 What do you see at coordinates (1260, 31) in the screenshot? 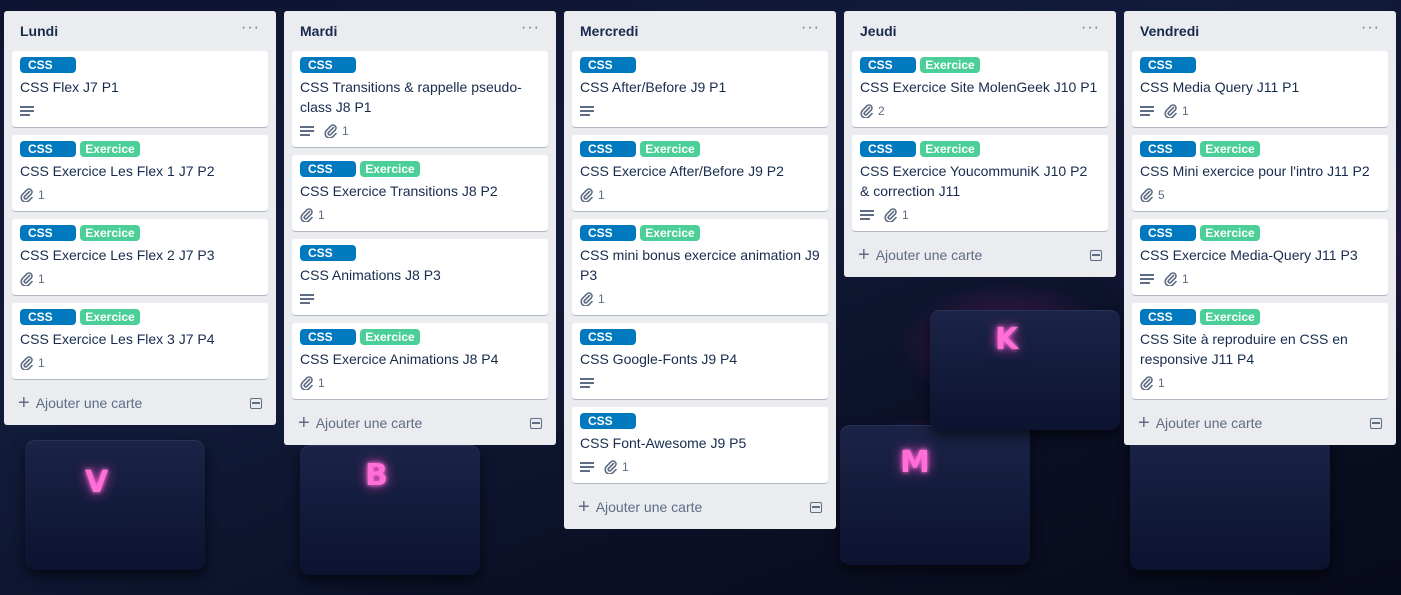
I see `list-header: Vendredi ···` at bounding box center [1260, 31].